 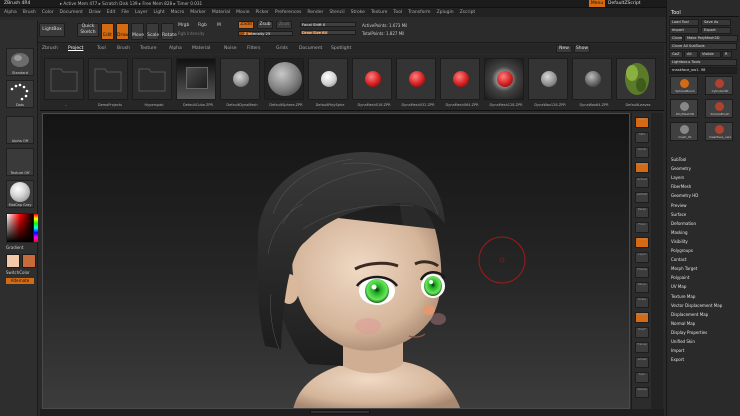 What do you see at coordinates (282, 49) in the screenshot?
I see `lightbox-tab-grids: Grids` at bounding box center [282, 49].